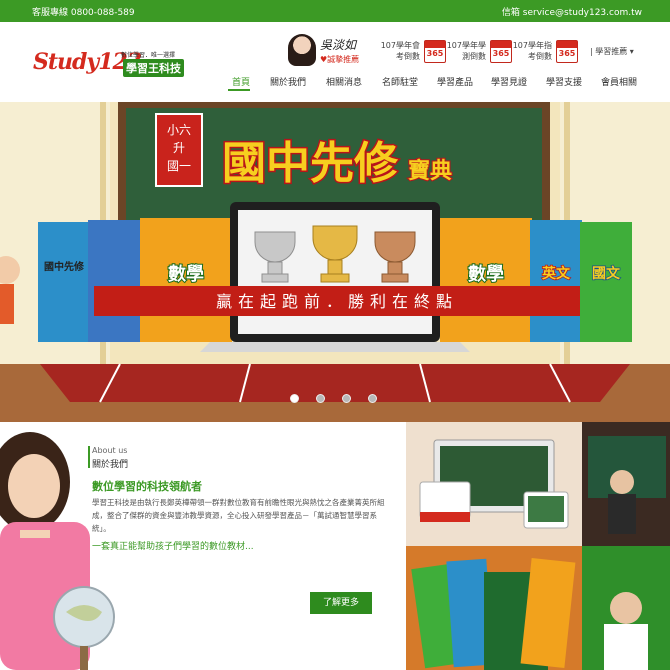 This screenshot has height=670, width=670. I want to click on celebrity-endorsement: 吳淡如 ♥誠摯推薦, so click(333, 52).